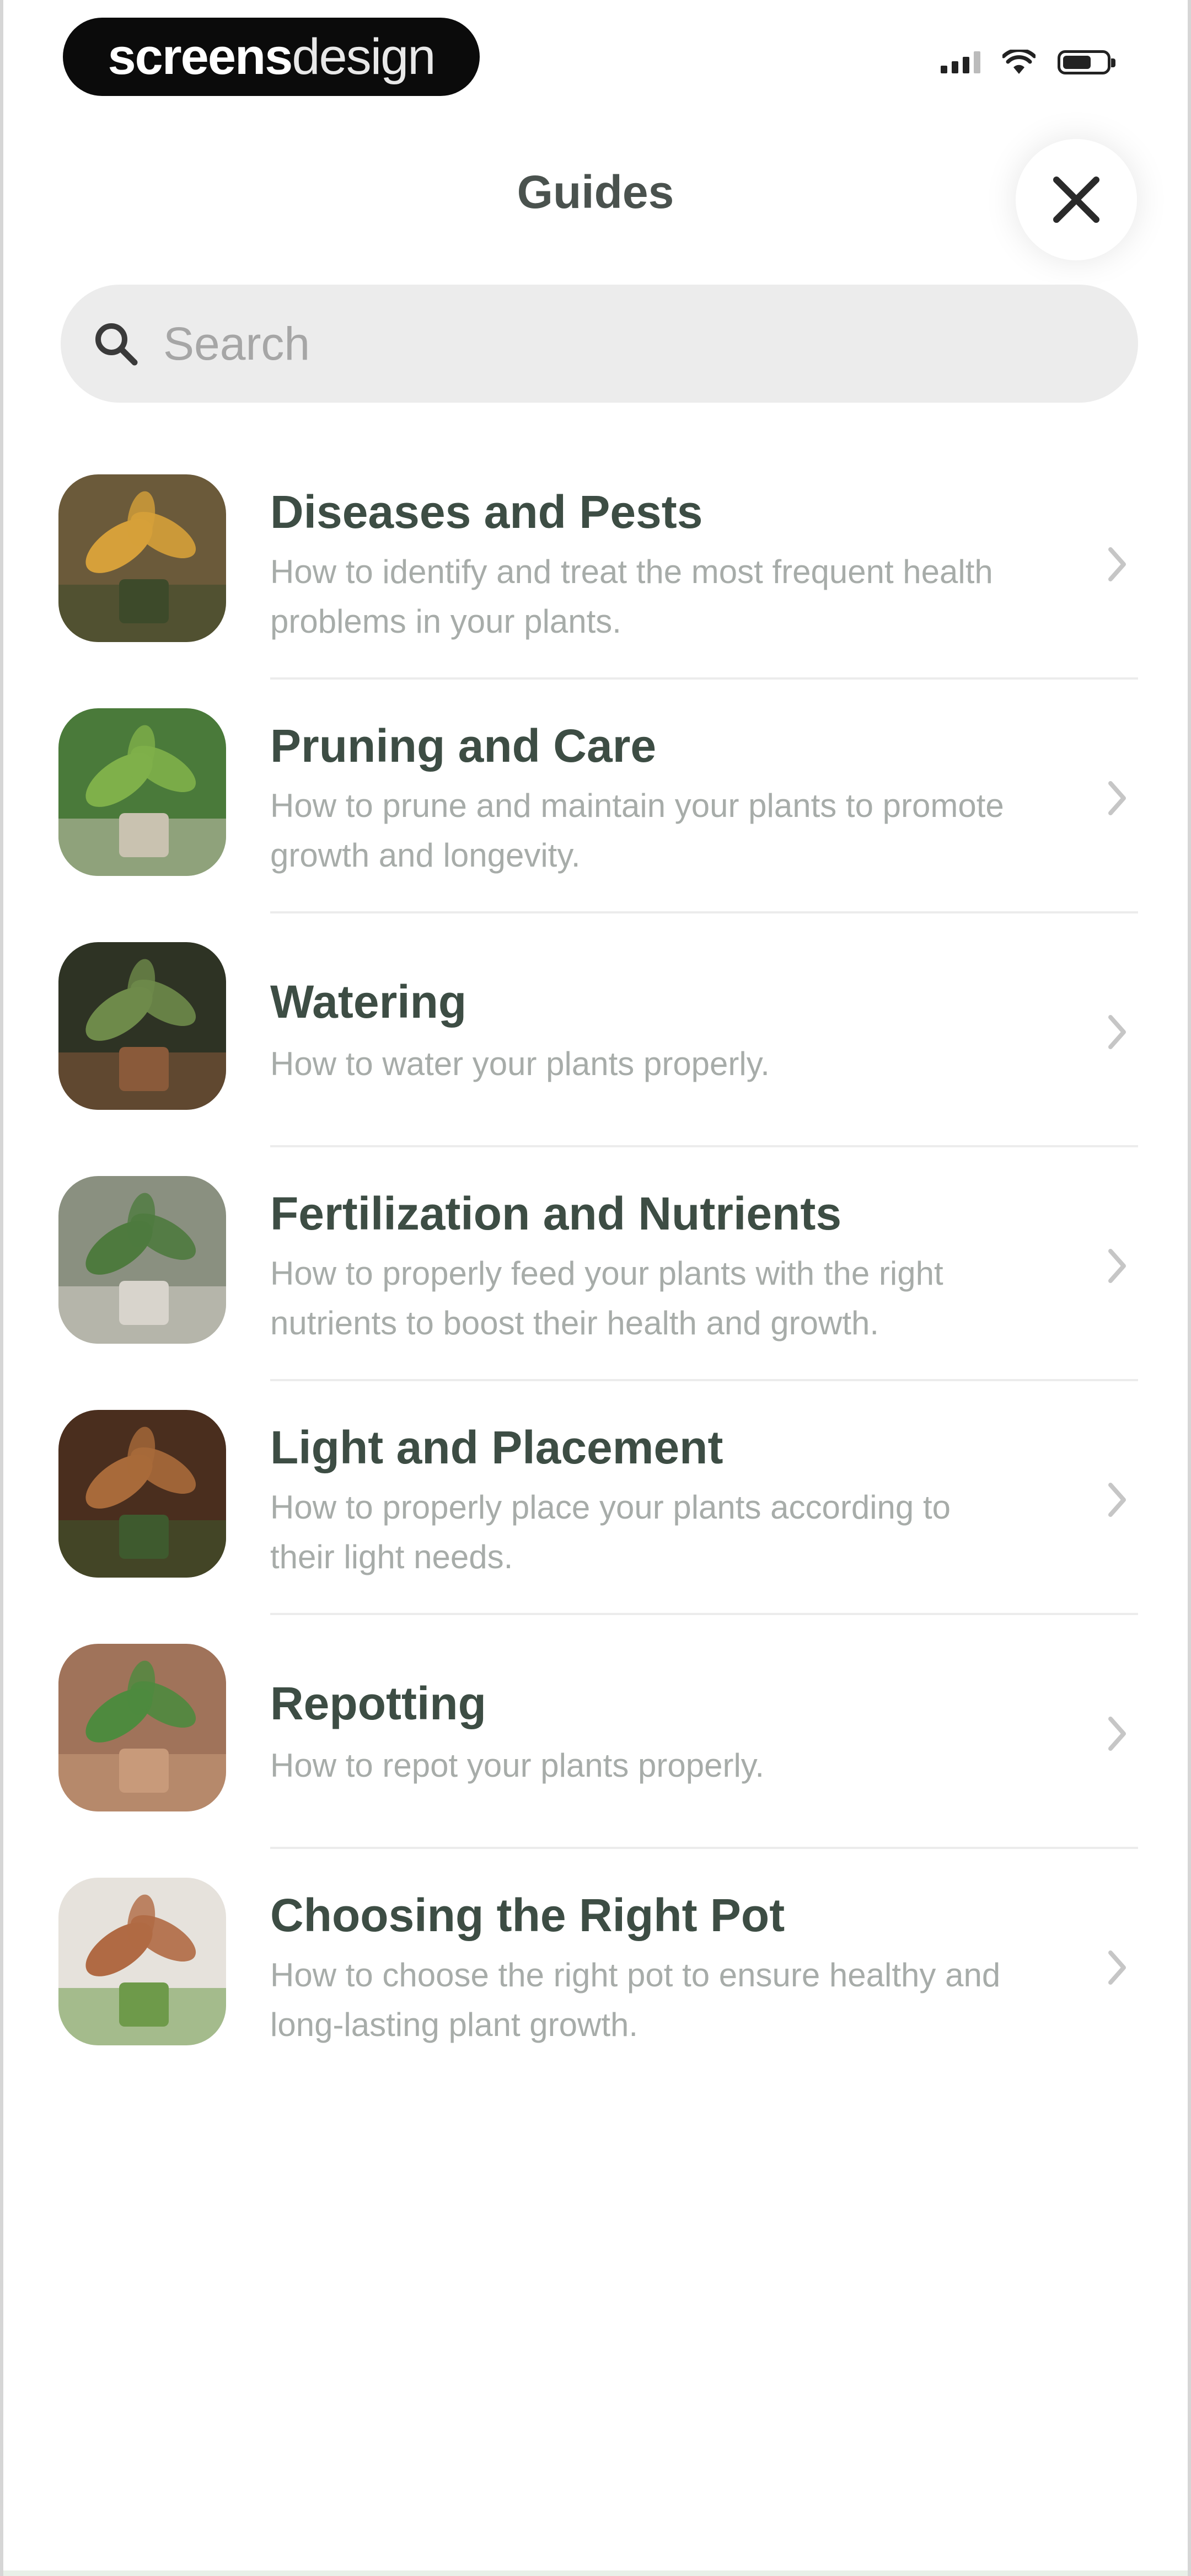 Image resolution: width=1191 pixels, height=2576 pixels. Describe the element at coordinates (496, 1447) in the screenshot. I see `guide-title: Light and Placement` at that location.